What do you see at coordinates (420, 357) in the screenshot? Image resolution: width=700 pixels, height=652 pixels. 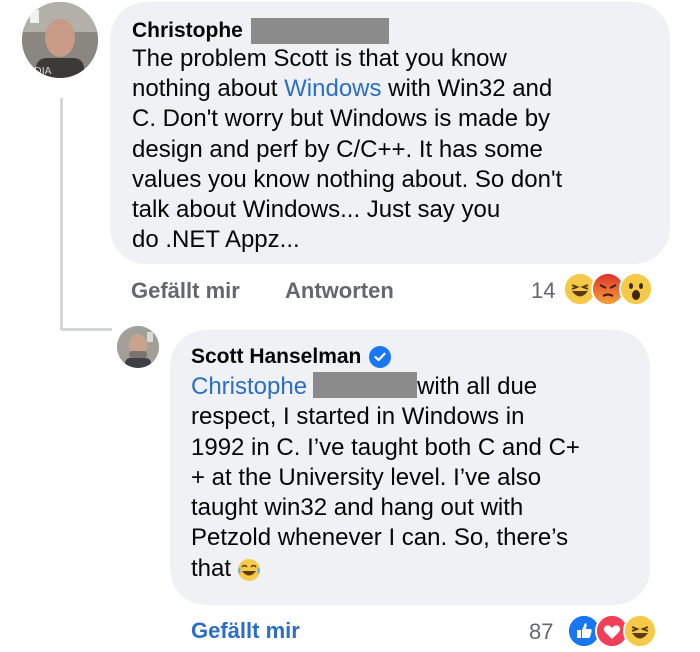 I see `reply-author: Scott Hanselman` at bounding box center [420, 357].